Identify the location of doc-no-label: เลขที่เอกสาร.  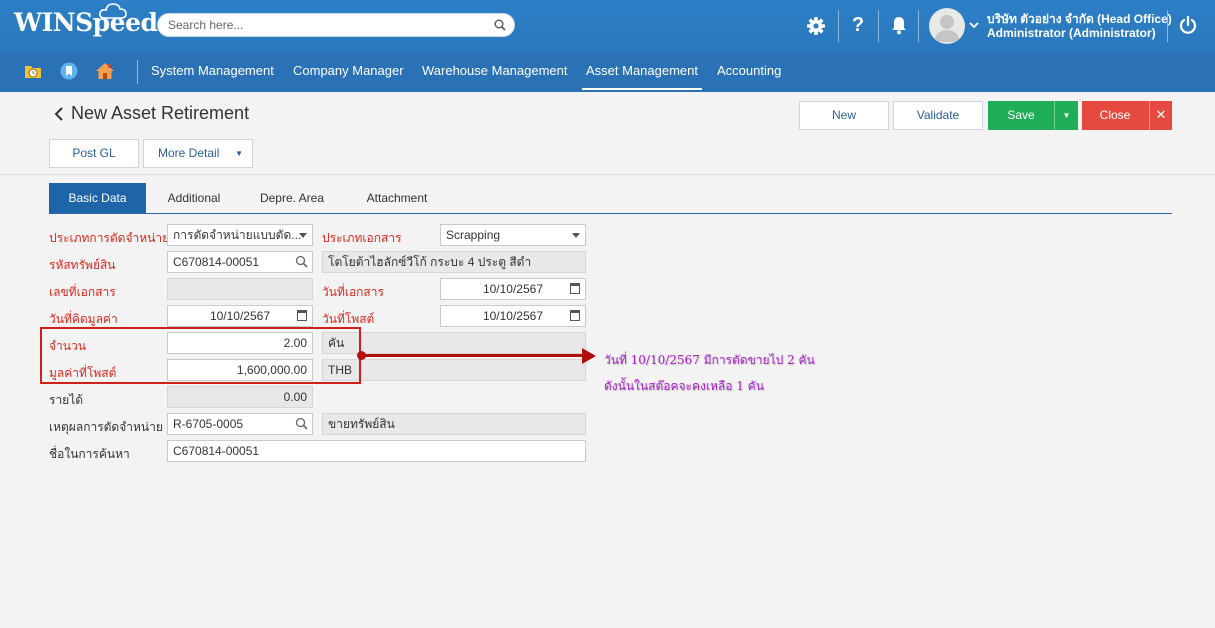
(82, 292).